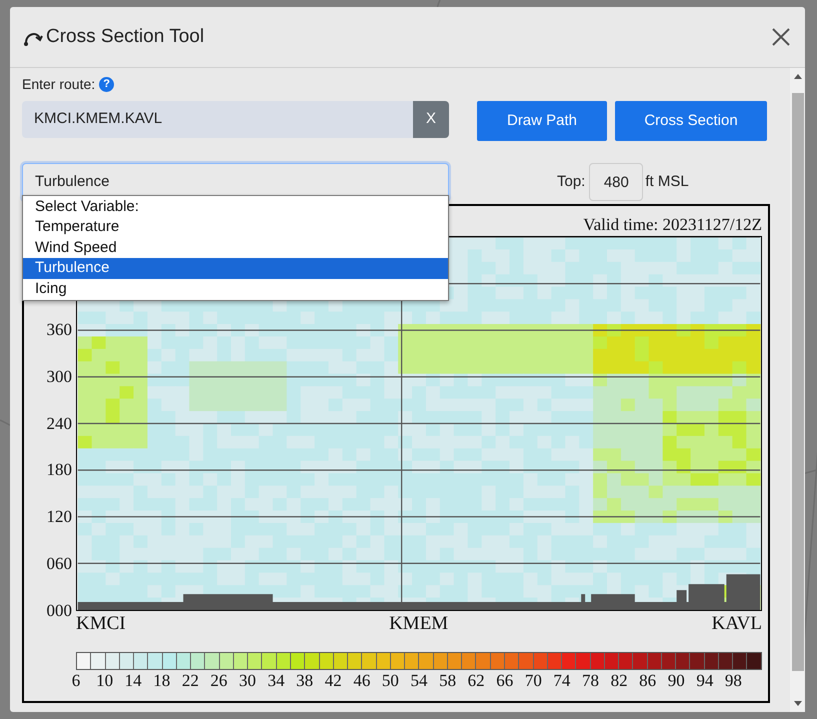 The width and height of the screenshot is (817, 719). Describe the element at coordinates (235, 248) in the screenshot. I see `dropdown-option: Wind Speed` at that location.